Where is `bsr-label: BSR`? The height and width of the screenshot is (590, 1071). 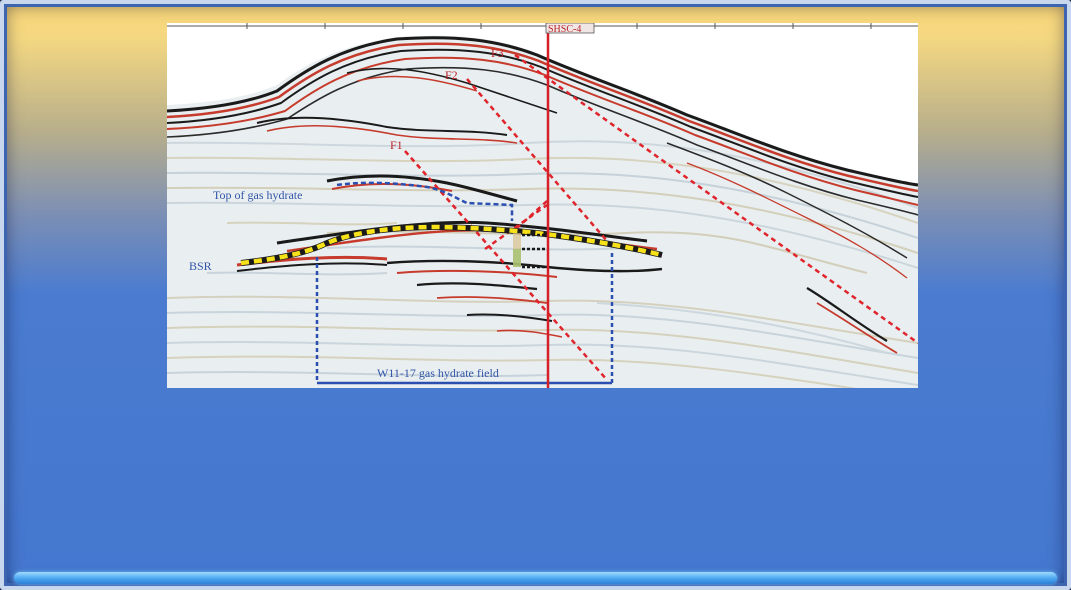
bsr-label: BSR is located at coordinates (200, 266).